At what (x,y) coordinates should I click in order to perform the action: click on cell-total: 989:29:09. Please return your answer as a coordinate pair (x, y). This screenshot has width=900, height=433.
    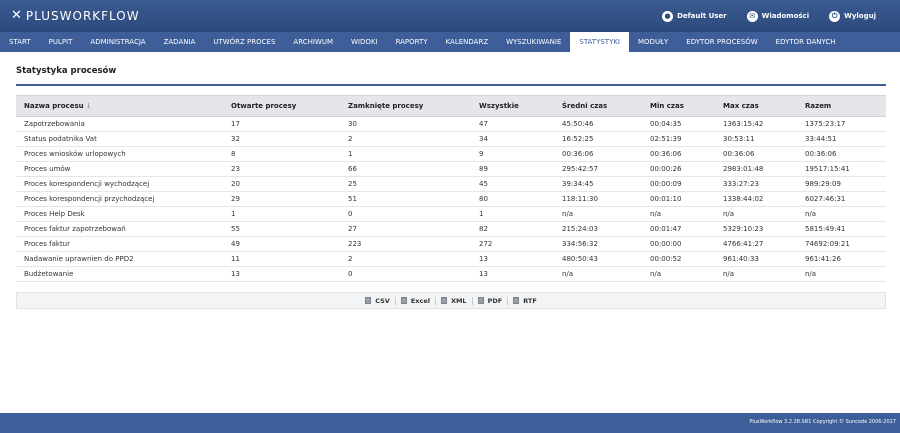
    Looking at the image, I should click on (841, 184).